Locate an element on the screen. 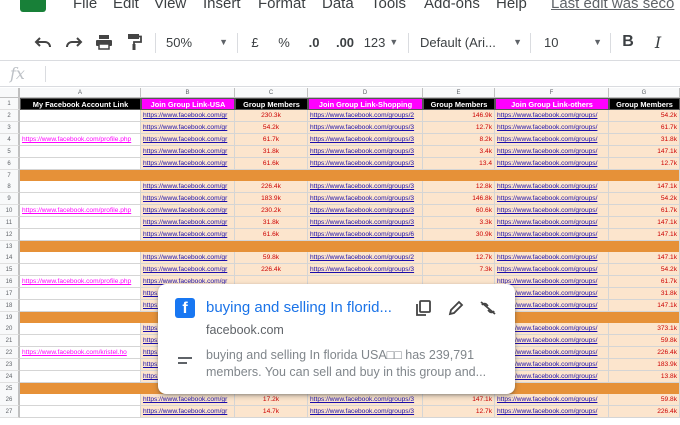  member-count-cell: 147.1k is located at coordinates (644, 235).